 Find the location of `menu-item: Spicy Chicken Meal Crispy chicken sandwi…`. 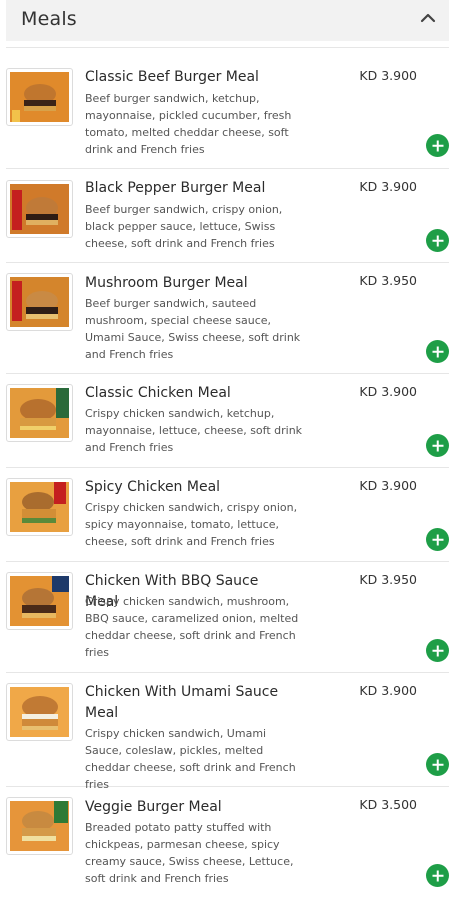

menu-item: Spicy Chicken Meal Crispy chicken sandwi… is located at coordinates (227, 515).